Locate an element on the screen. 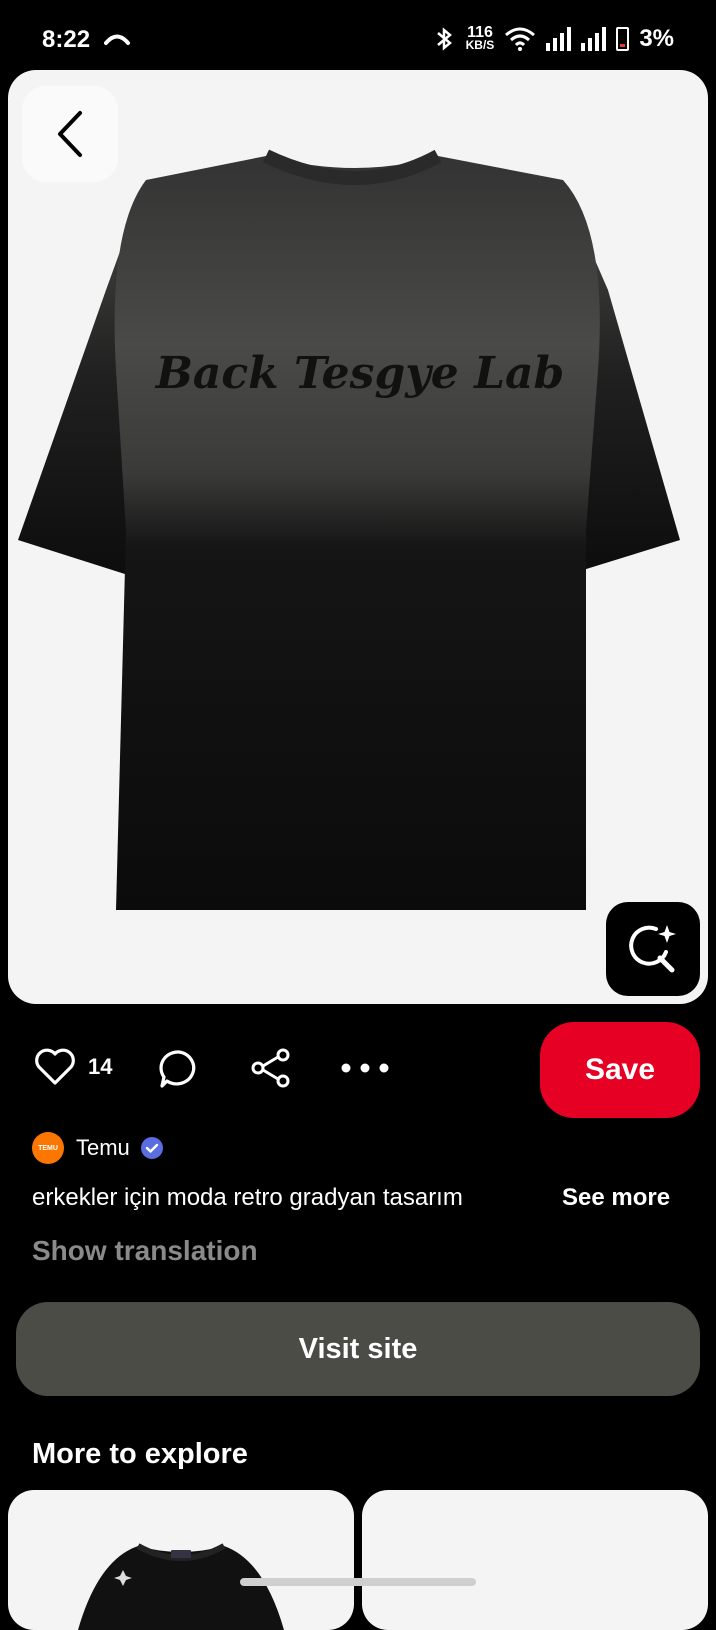 This screenshot has height=1630, width=716. more-options-button is located at coordinates (365, 1068).